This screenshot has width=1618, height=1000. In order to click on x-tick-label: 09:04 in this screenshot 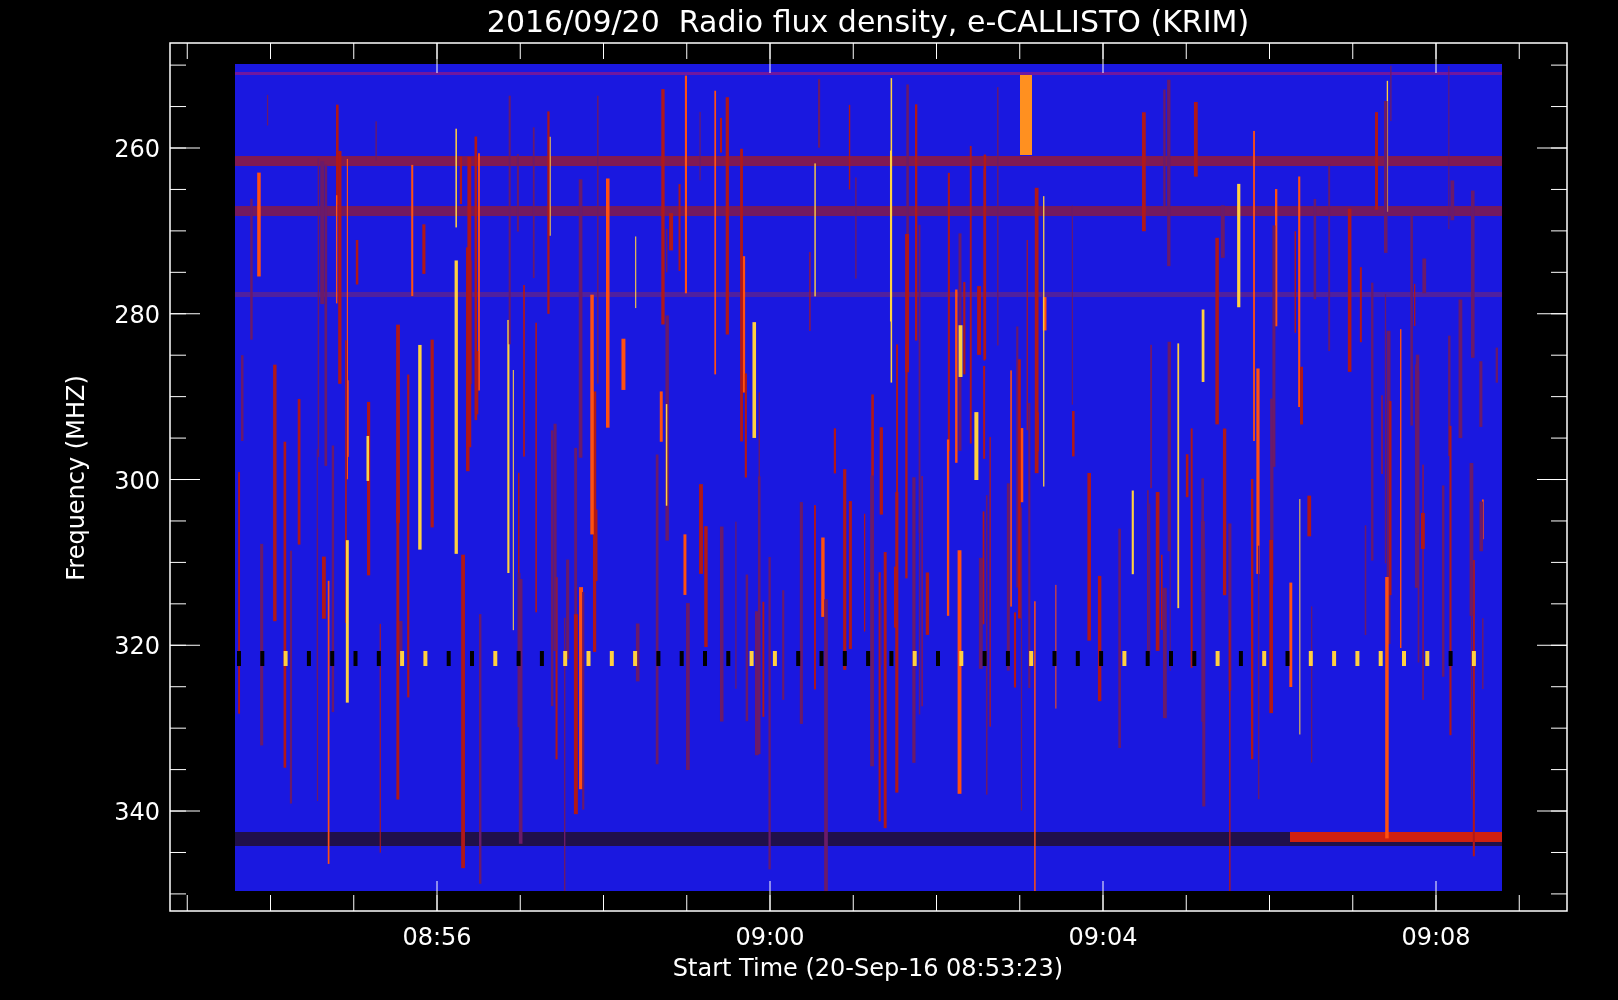, I will do `click(1103, 937)`.